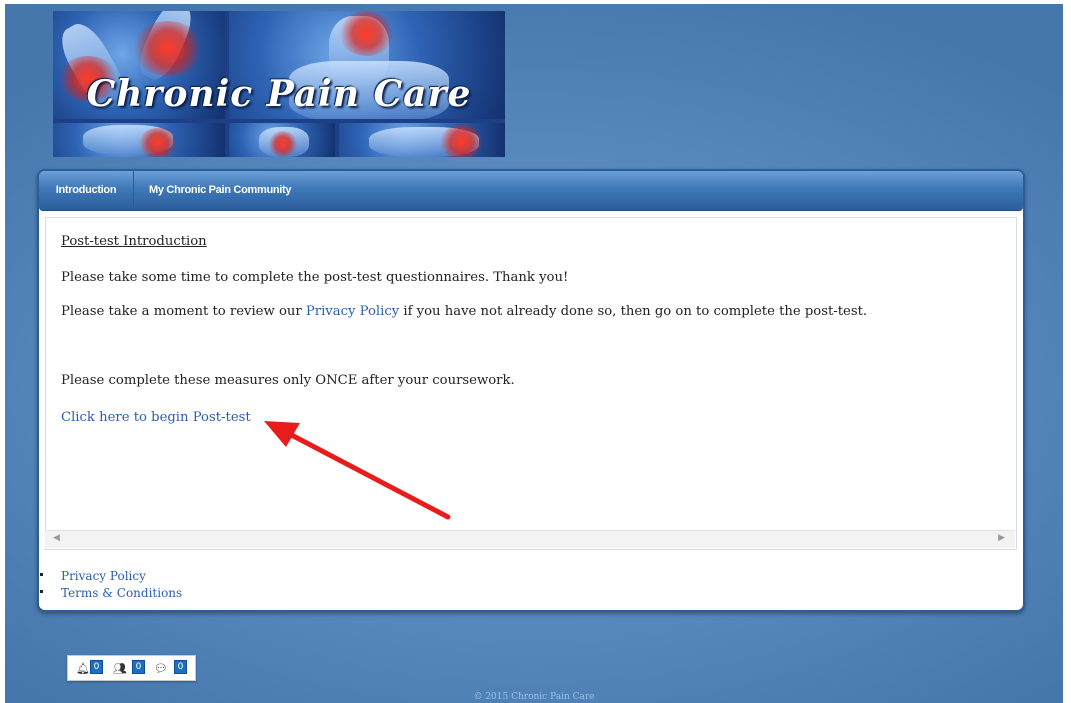  I want to click on footer-link-item: Privacy Policy, so click(110, 575).